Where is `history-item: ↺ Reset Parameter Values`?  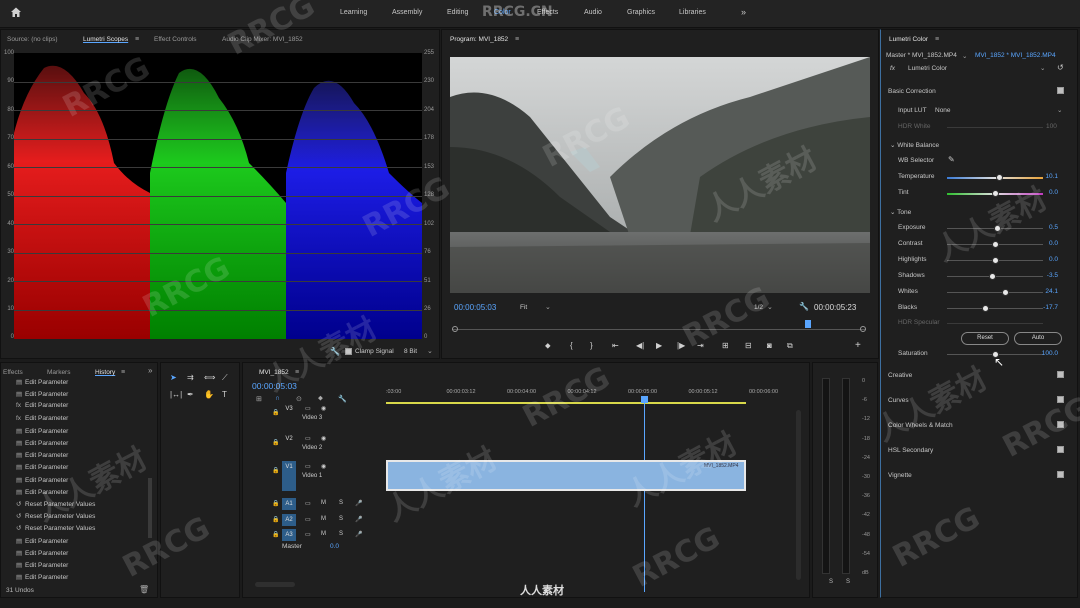
history-item: ↺ Reset Parameter Values is located at coordinates (55, 528).